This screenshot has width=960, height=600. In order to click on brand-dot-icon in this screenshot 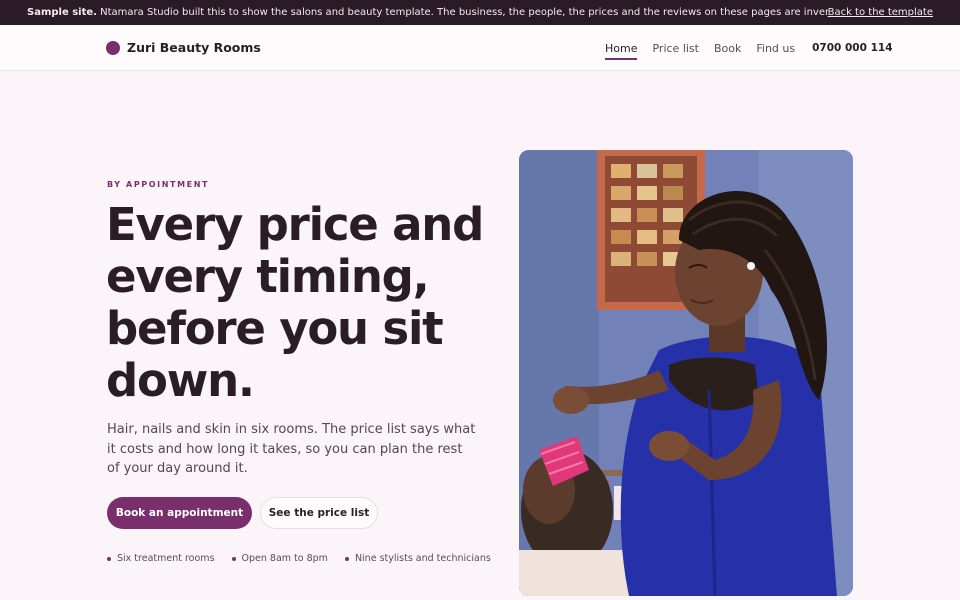, I will do `click(113, 47)`.